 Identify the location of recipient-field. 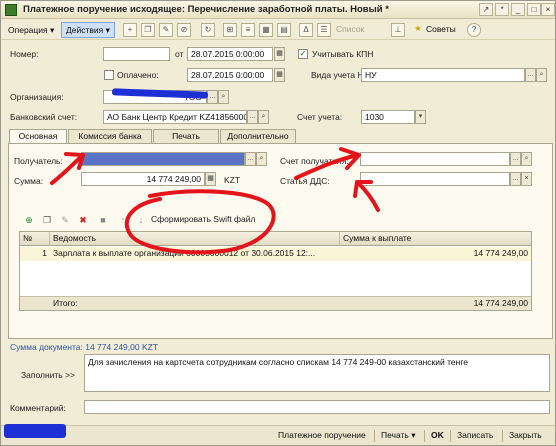
(163, 159).